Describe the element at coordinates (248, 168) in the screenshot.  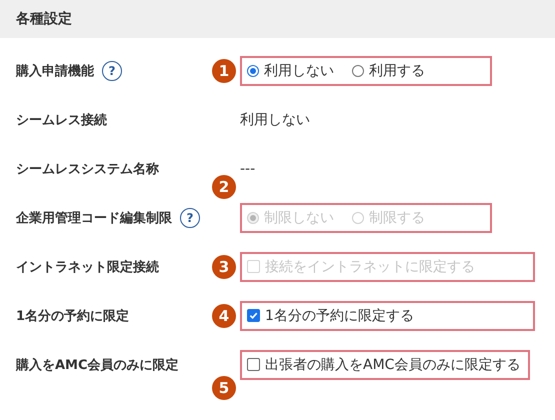
I see `setting-value: ---` at that location.